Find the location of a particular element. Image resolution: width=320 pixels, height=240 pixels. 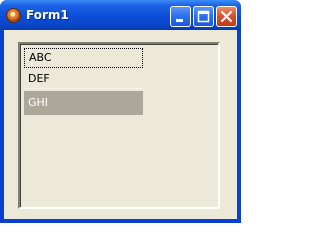

close-icon is located at coordinates (226, 16).